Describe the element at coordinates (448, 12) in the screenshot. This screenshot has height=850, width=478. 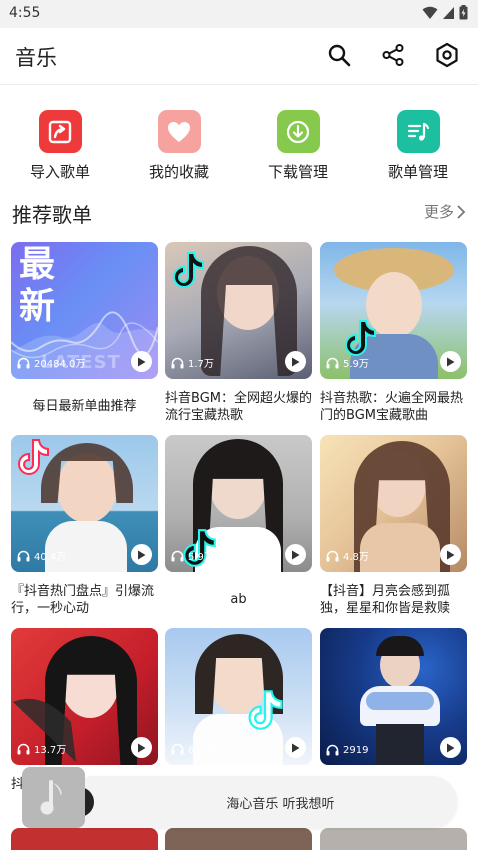
I see `signal-icon` at that location.